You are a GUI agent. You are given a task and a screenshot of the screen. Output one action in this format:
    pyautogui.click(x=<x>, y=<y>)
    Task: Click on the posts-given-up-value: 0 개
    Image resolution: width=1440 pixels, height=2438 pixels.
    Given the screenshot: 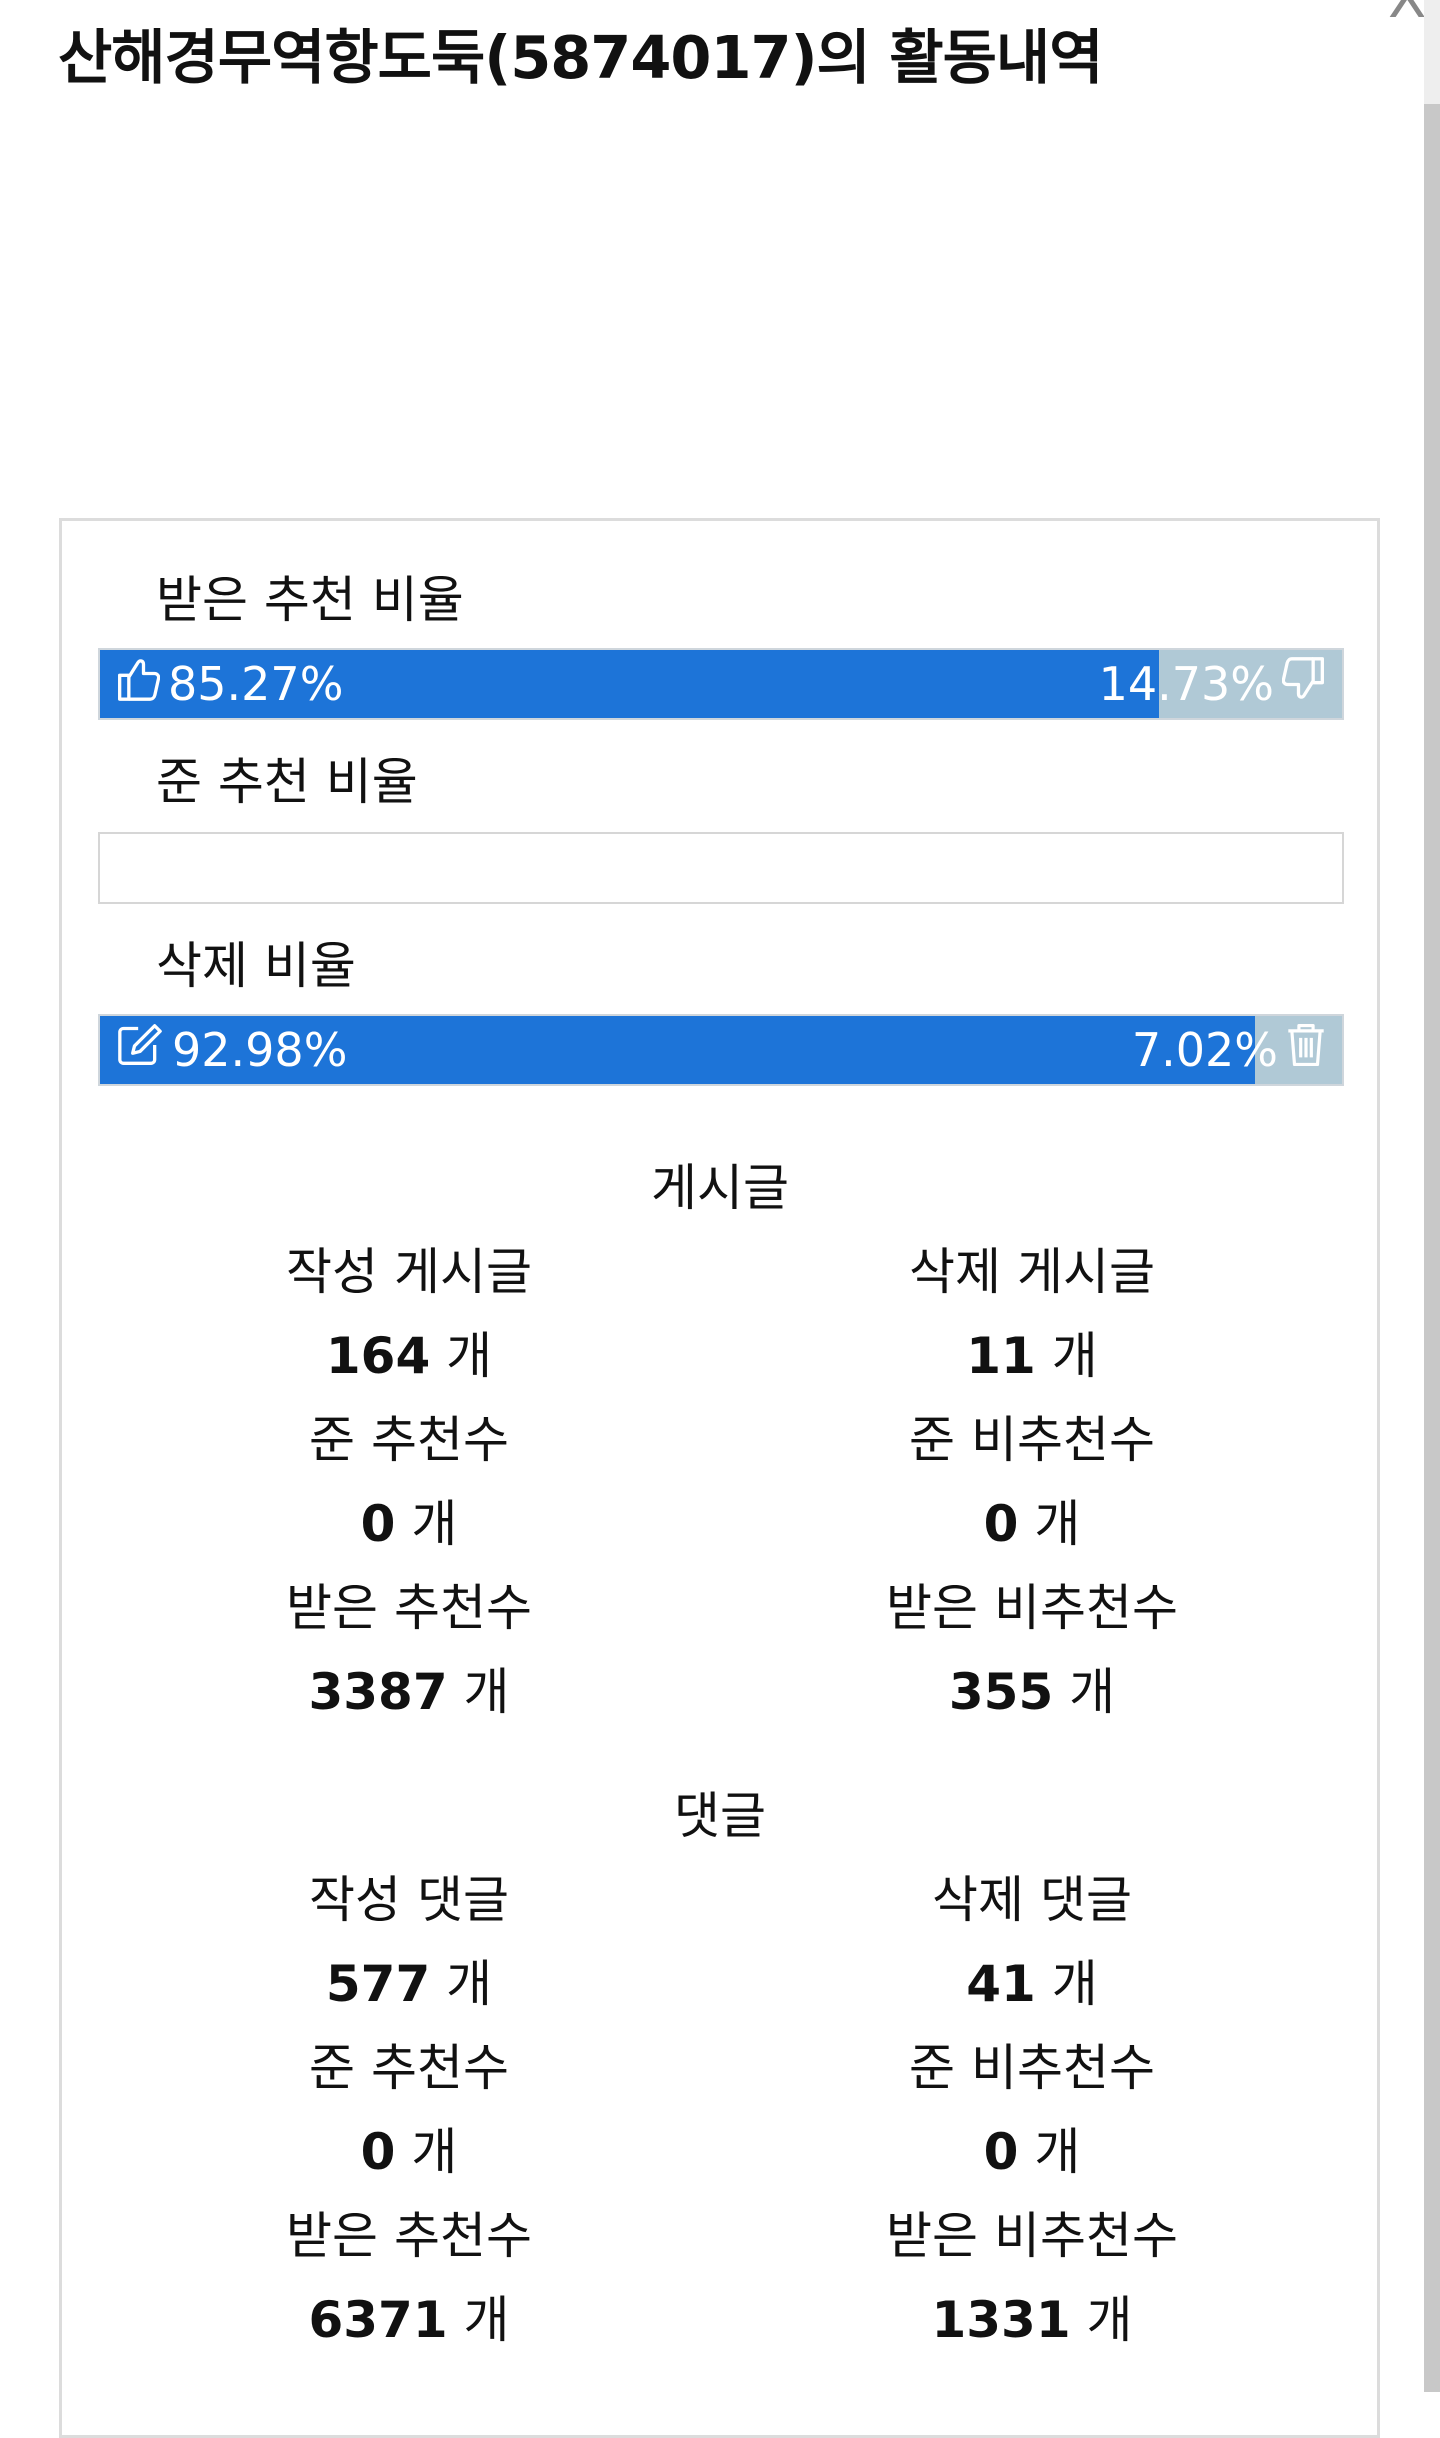 What is the action you would take?
    pyautogui.click(x=409, y=1524)
    